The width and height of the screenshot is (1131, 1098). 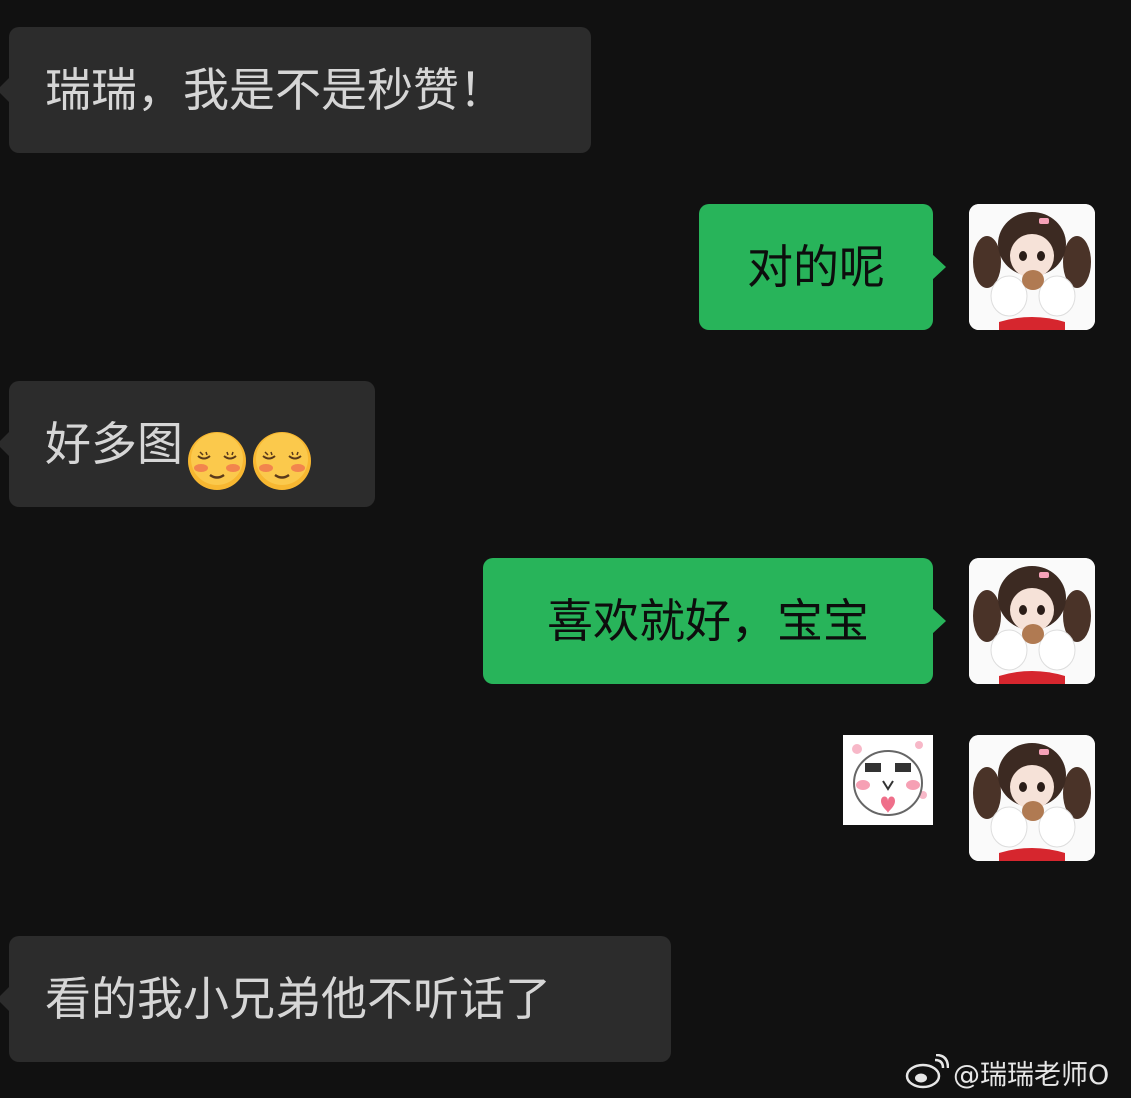 I want to click on message-text: 对的呢, so click(x=816, y=267).